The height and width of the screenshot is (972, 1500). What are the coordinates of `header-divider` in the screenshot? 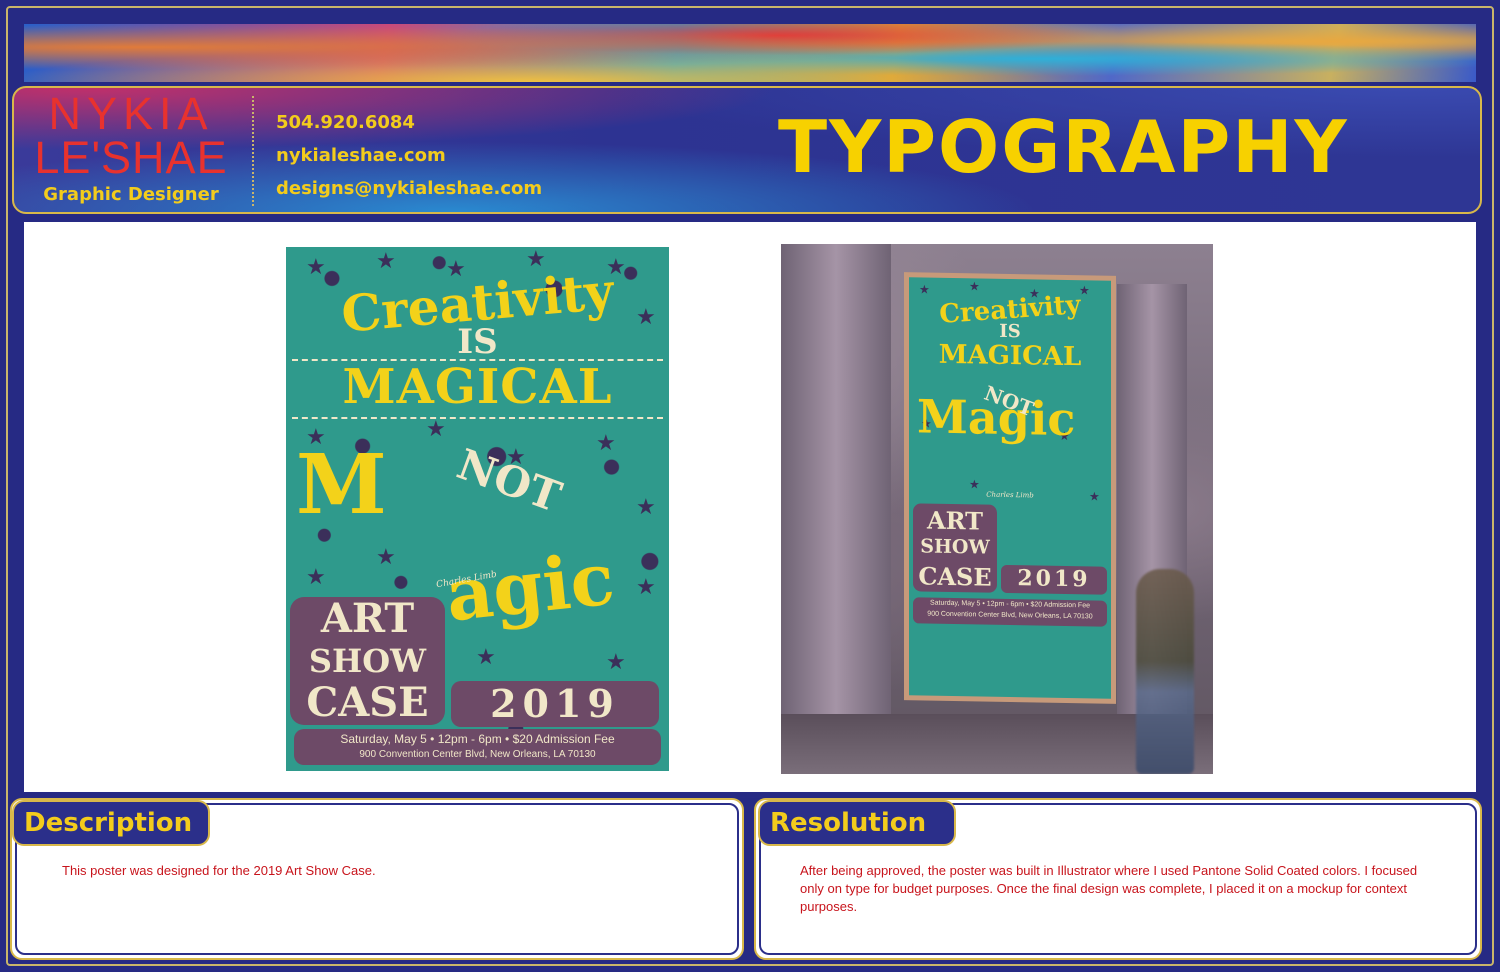 It's located at (255, 151).